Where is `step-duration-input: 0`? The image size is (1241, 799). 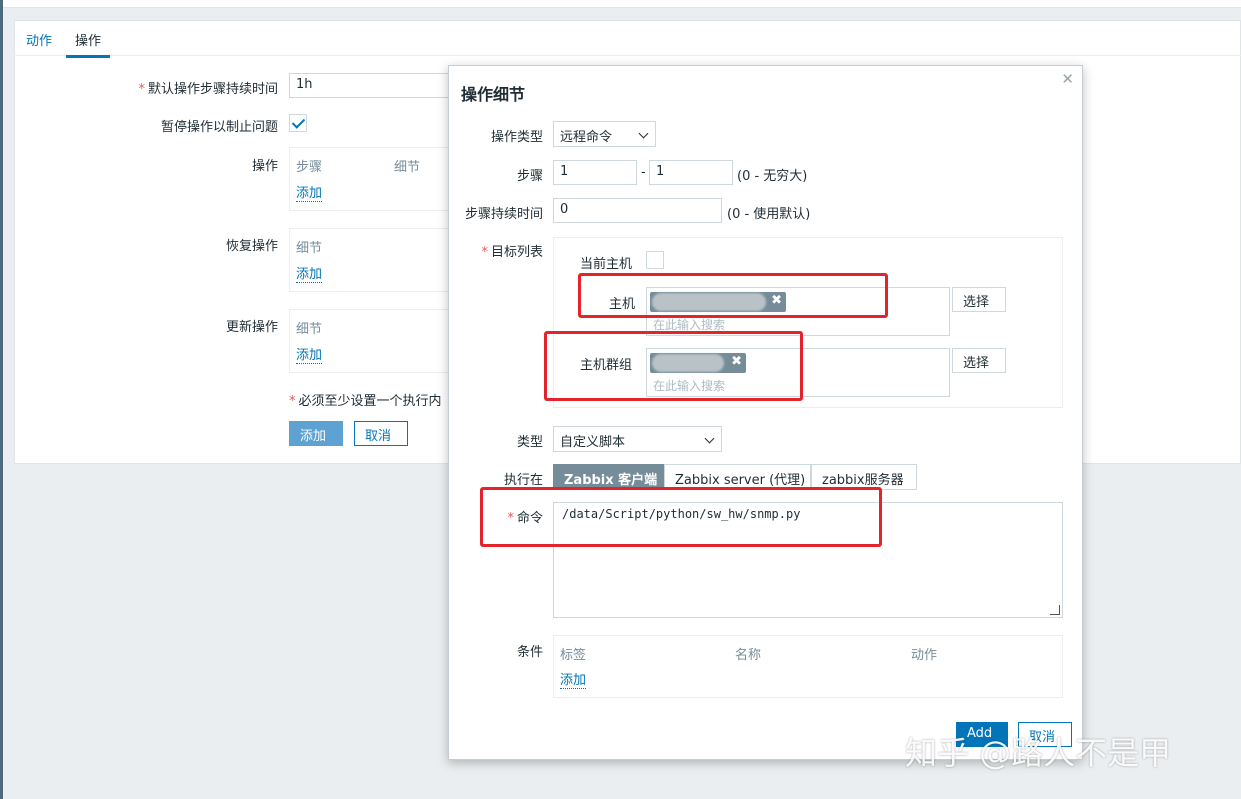
step-duration-input: 0 is located at coordinates (637, 210).